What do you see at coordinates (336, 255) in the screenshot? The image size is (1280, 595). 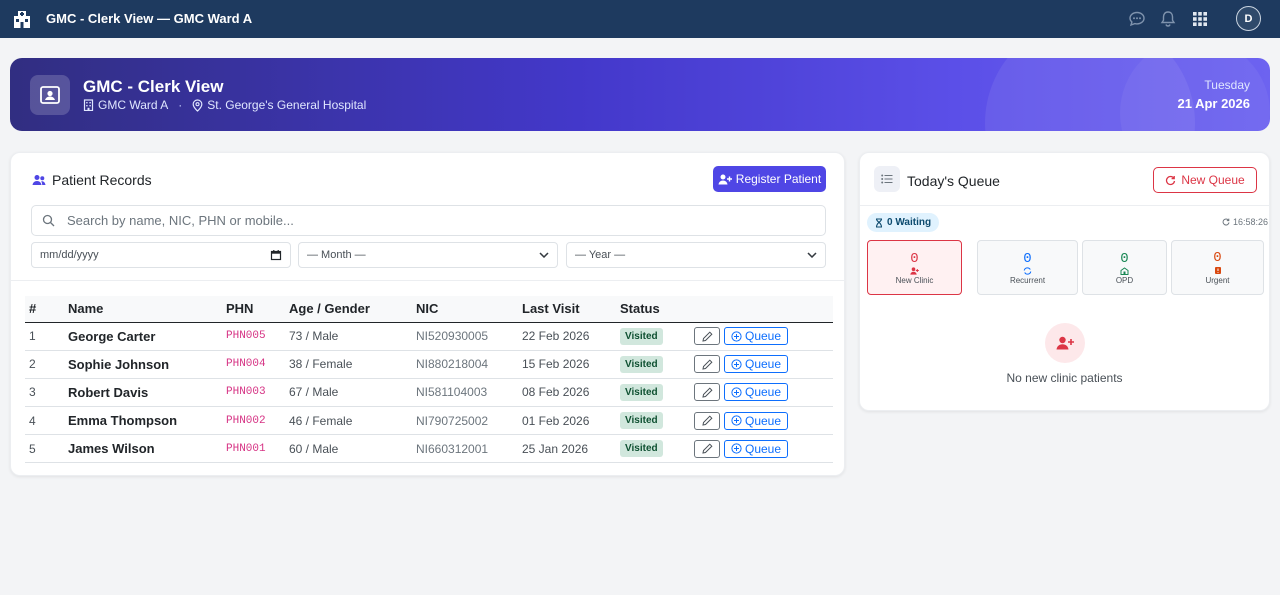 I see `month-select-value: — Month —` at bounding box center [336, 255].